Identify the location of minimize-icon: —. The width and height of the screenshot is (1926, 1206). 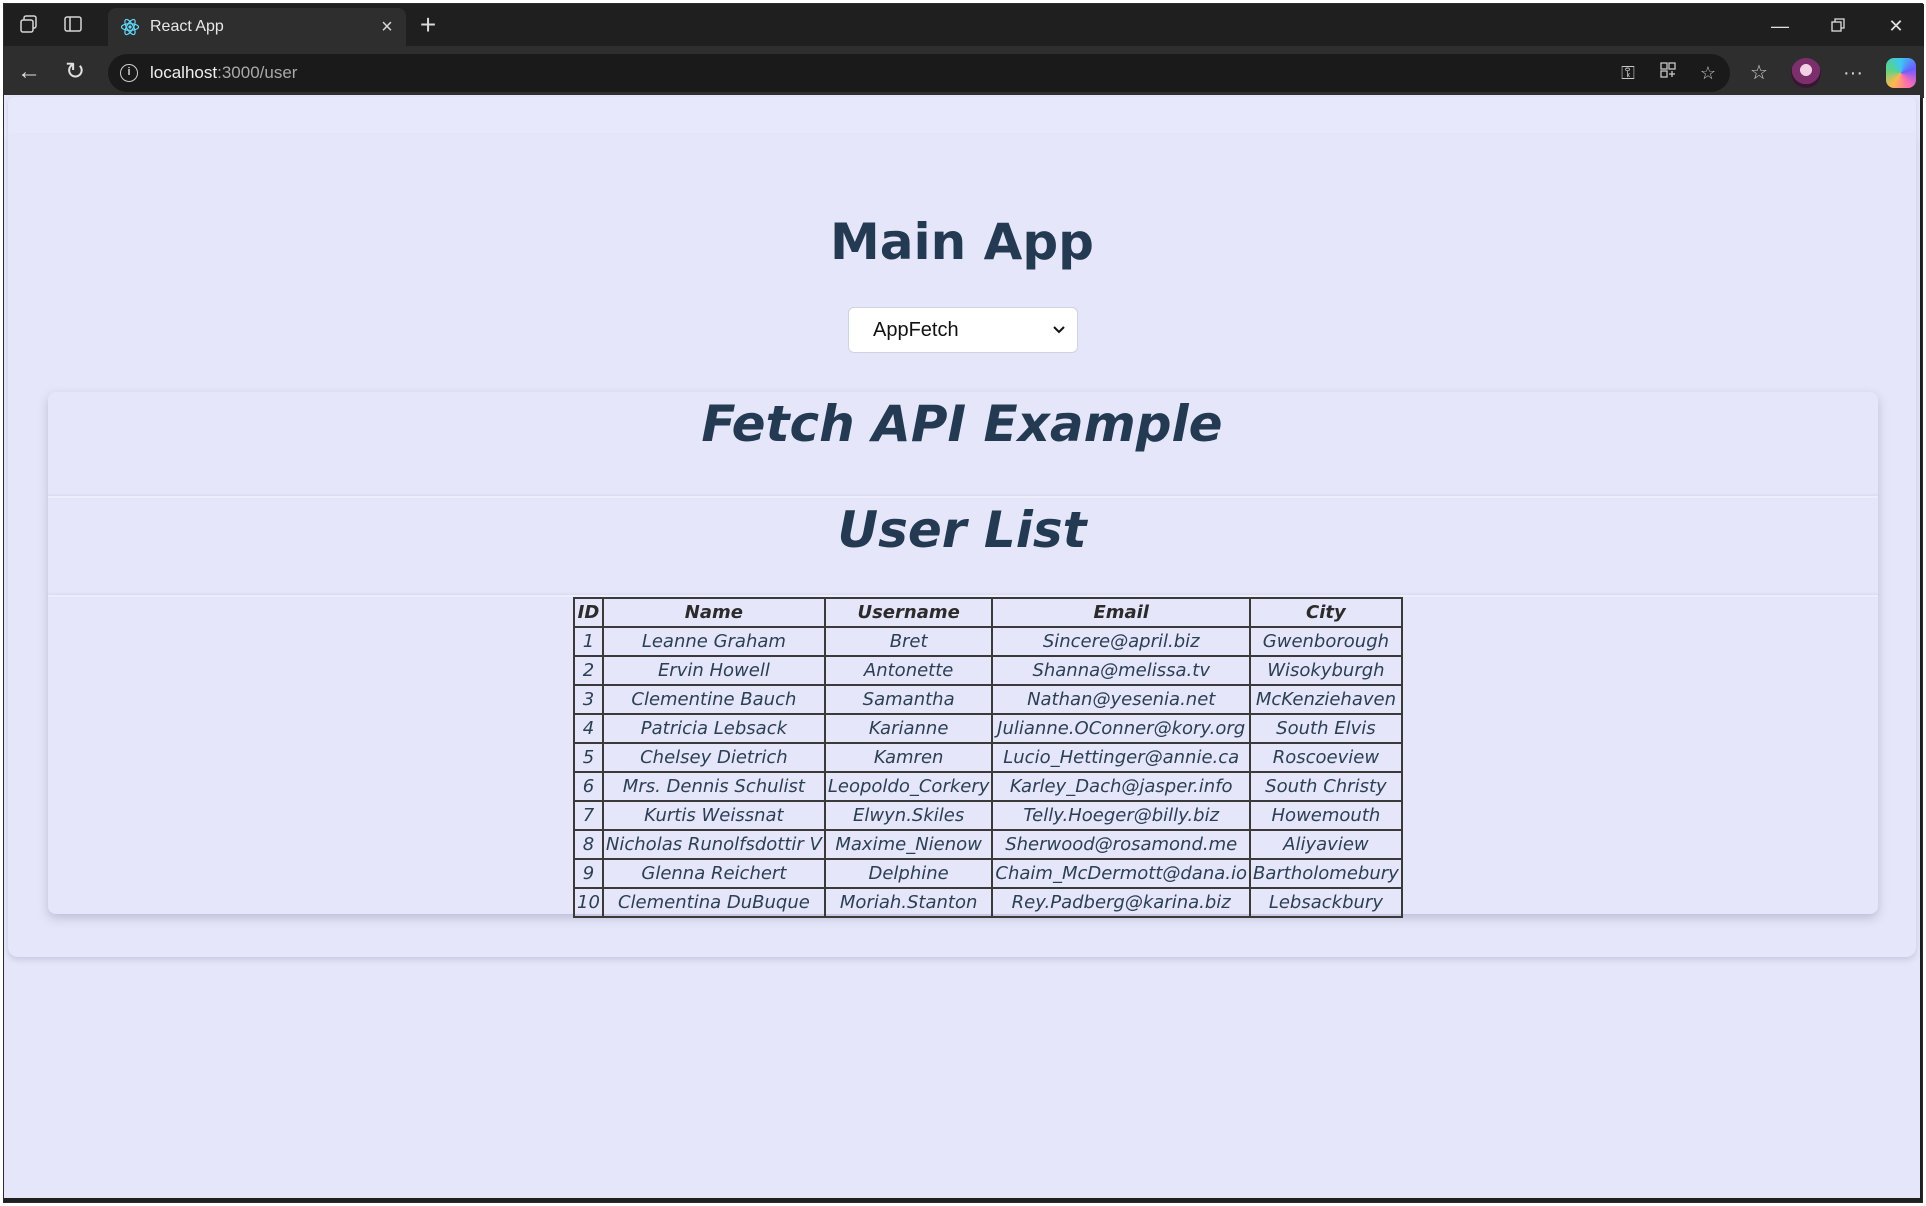
(1780, 26).